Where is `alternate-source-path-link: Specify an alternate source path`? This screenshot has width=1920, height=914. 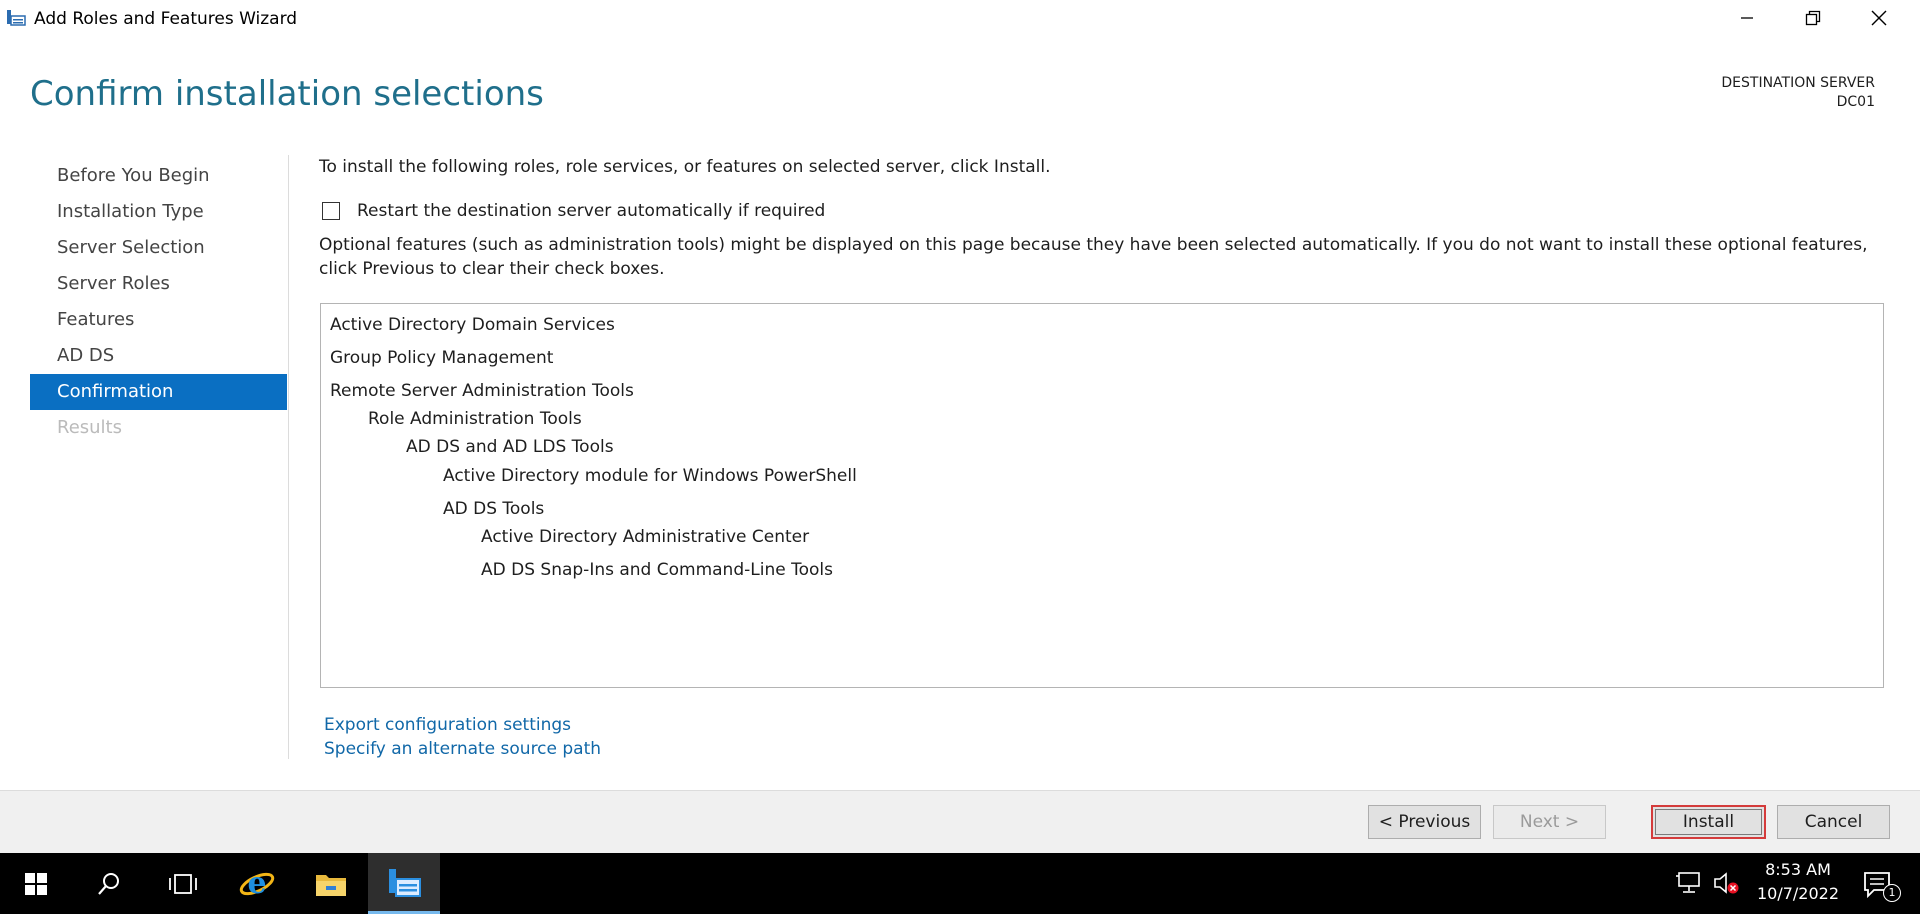 alternate-source-path-link: Specify an alternate source path is located at coordinates (462, 749).